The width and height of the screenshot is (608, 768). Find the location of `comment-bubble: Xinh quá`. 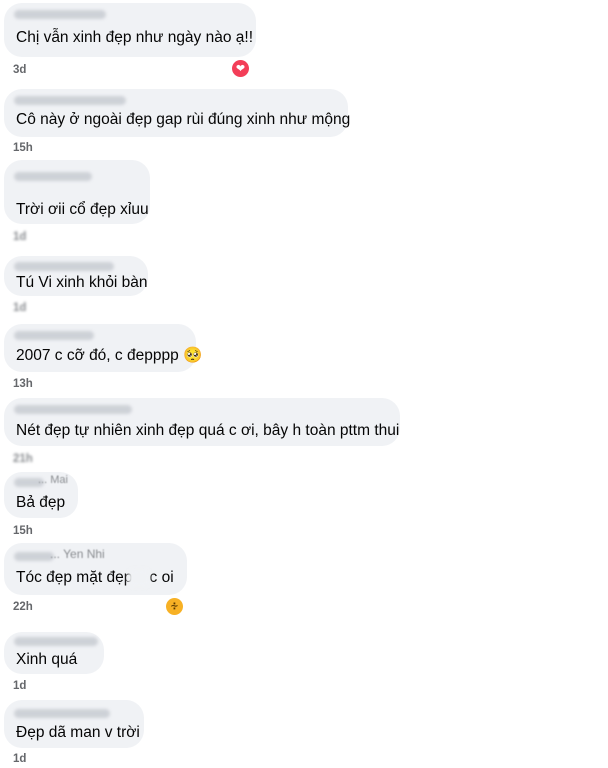

comment-bubble: Xinh quá is located at coordinates (54, 653).